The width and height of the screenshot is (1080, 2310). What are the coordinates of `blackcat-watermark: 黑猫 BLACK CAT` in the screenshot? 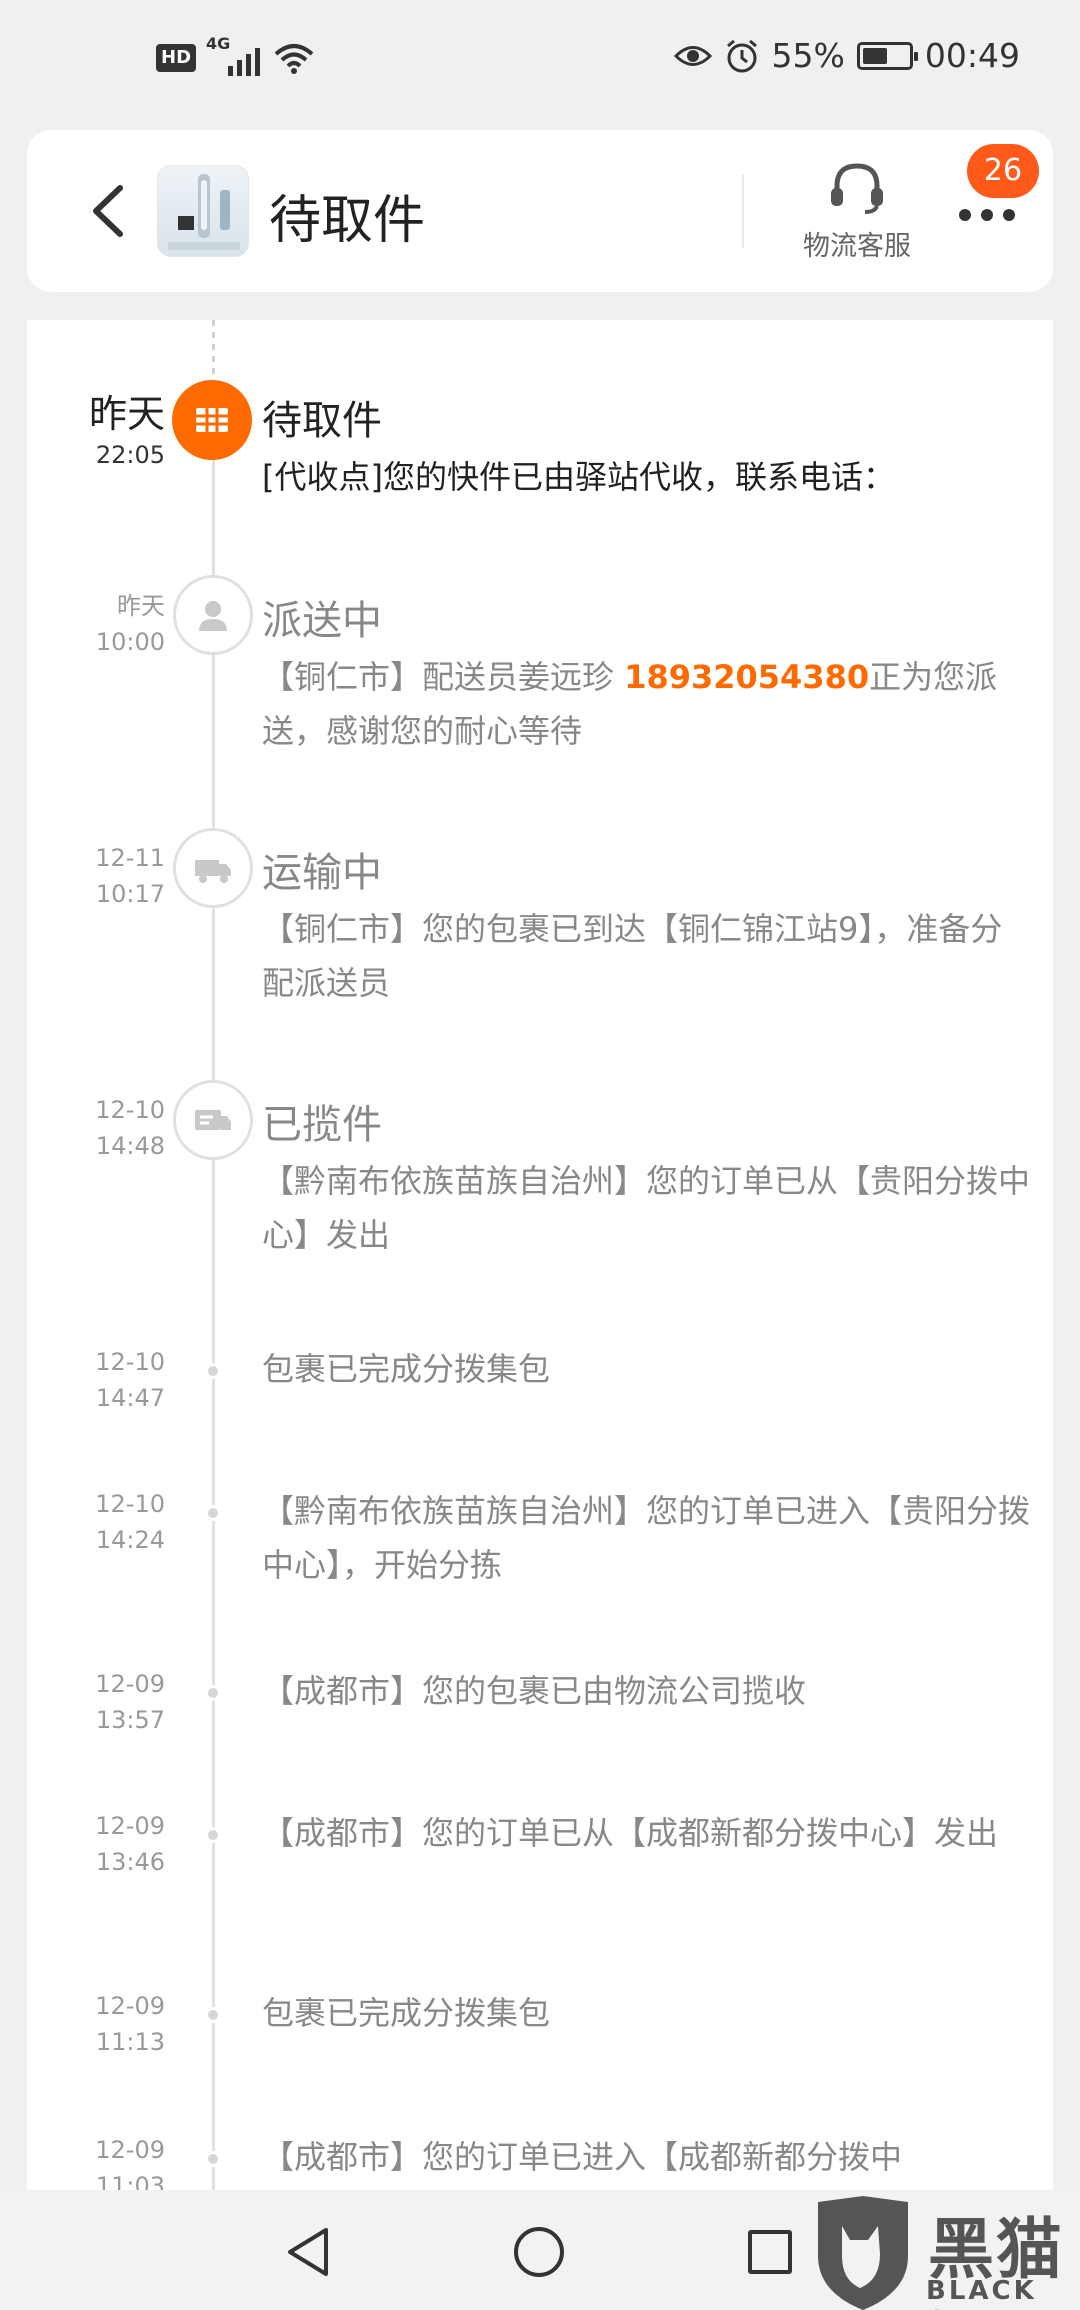 It's located at (944, 2253).